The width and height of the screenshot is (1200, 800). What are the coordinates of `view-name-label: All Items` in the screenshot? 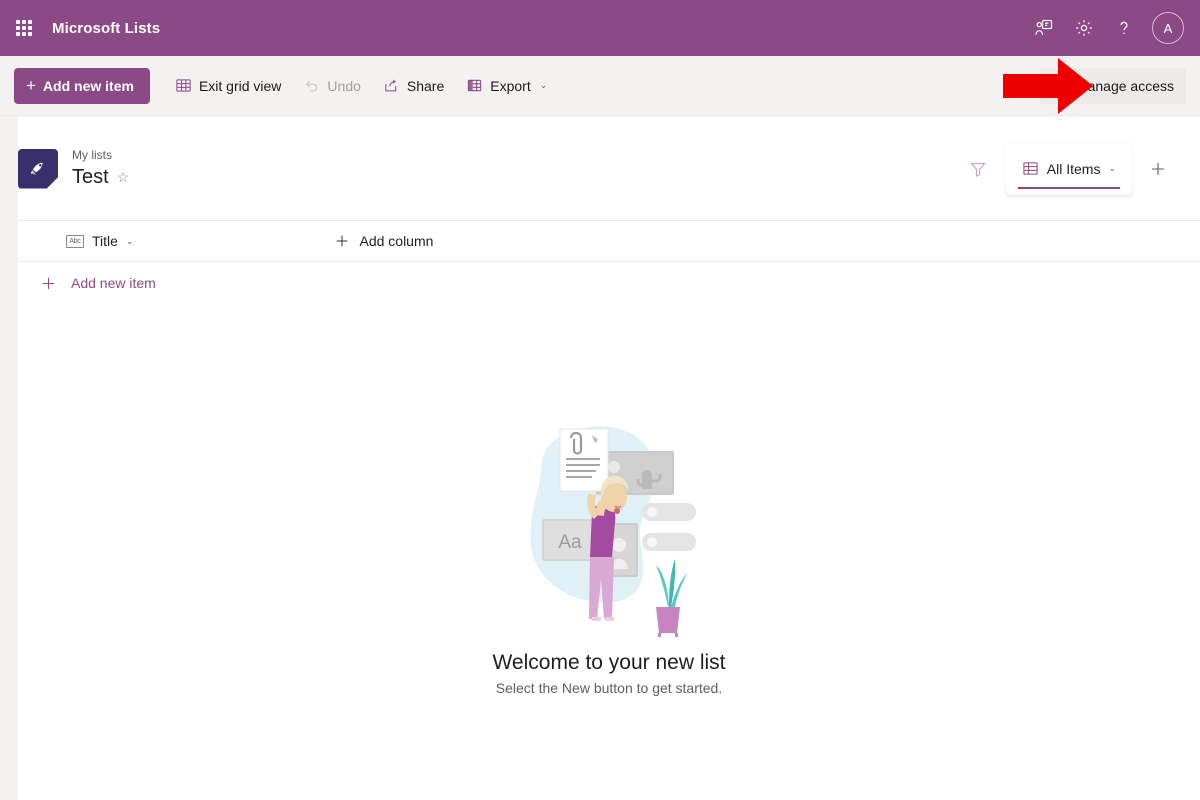 It's located at (1073, 168).